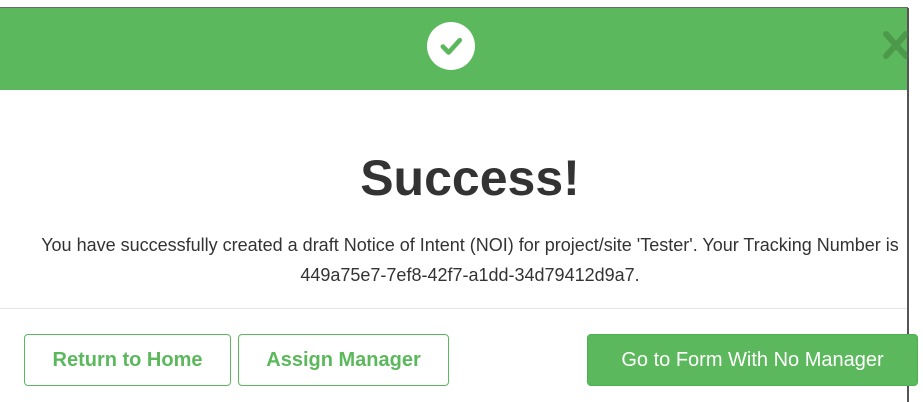 This screenshot has width=923, height=402. I want to click on modal-title: Success!, so click(470, 178).